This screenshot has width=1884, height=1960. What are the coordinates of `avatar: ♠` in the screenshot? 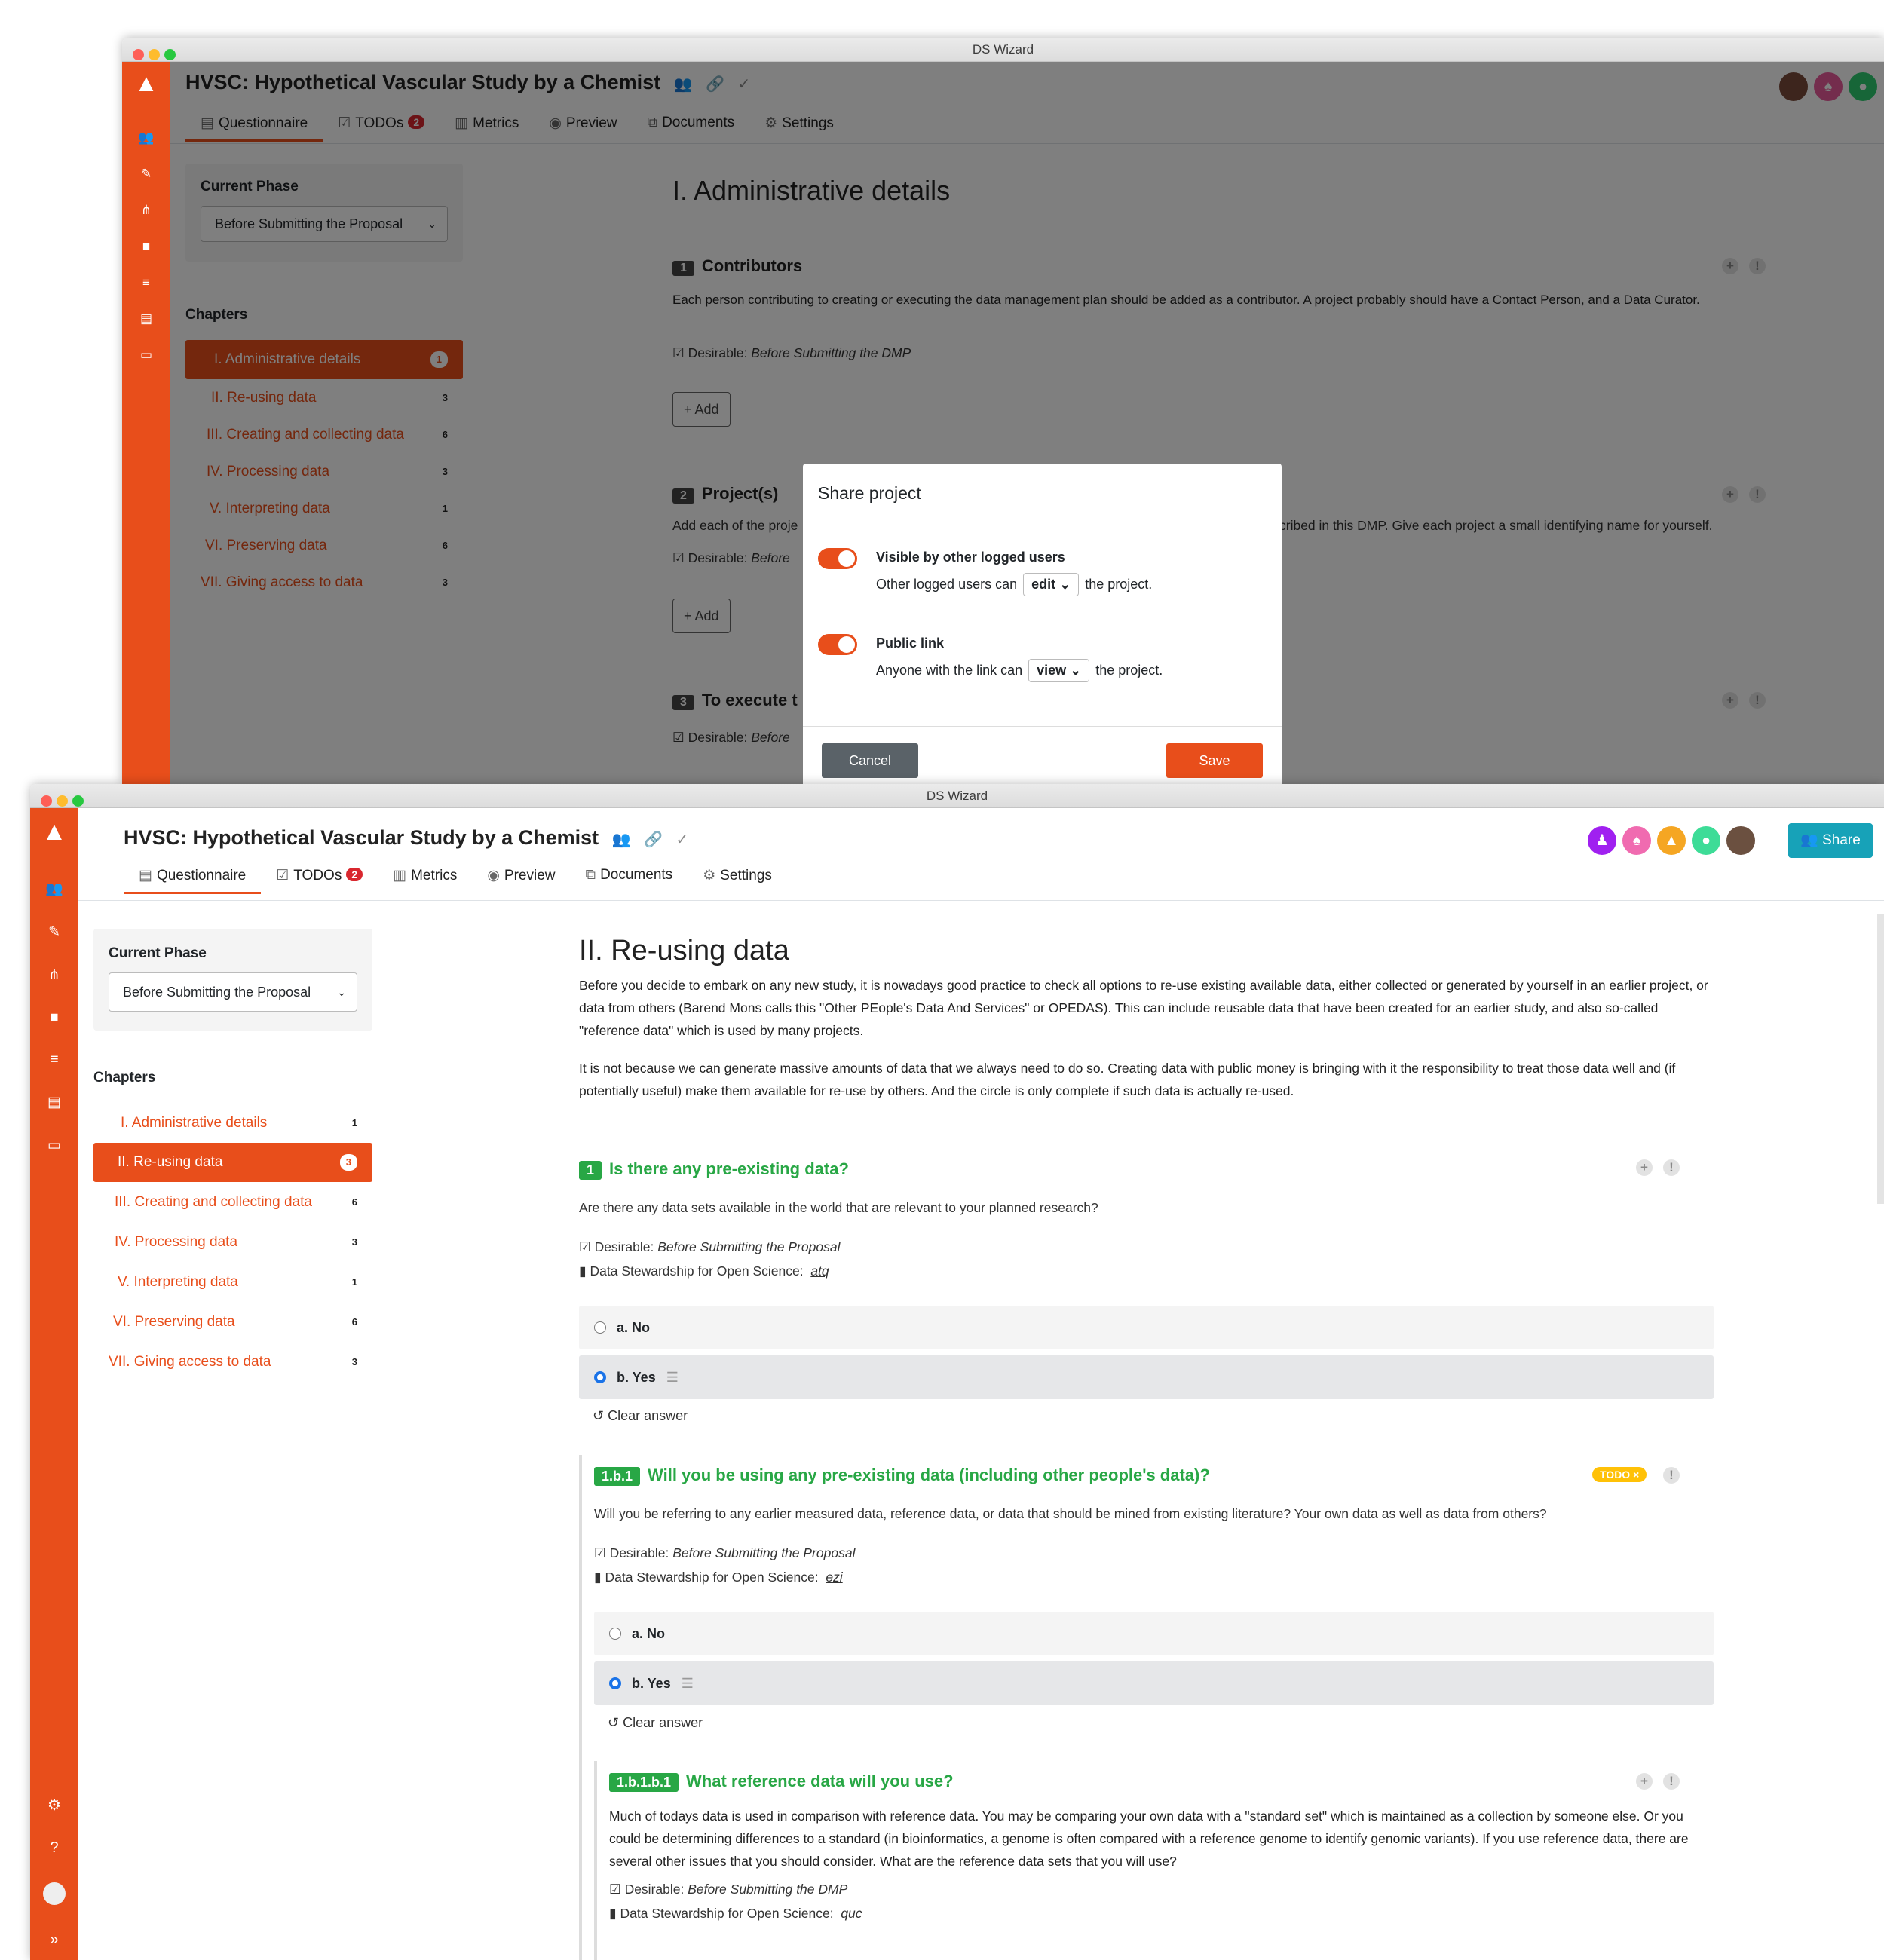 It's located at (1637, 840).